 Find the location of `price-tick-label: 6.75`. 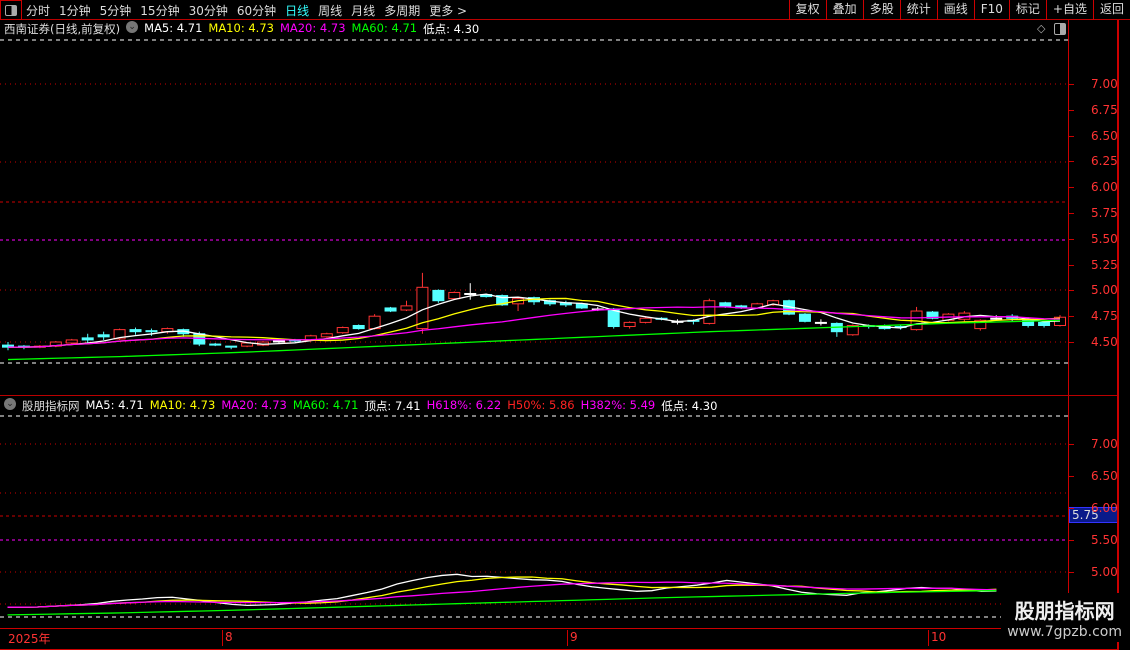

price-tick-label: 6.75 is located at coordinates (1104, 109).